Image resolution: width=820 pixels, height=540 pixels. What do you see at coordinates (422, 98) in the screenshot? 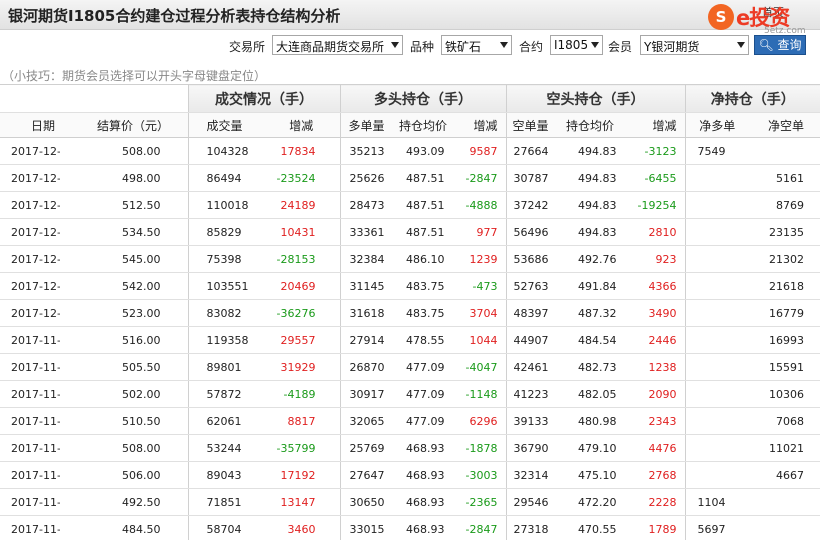
I see `group-header-long: 多头持仓（手）` at bounding box center [422, 98].